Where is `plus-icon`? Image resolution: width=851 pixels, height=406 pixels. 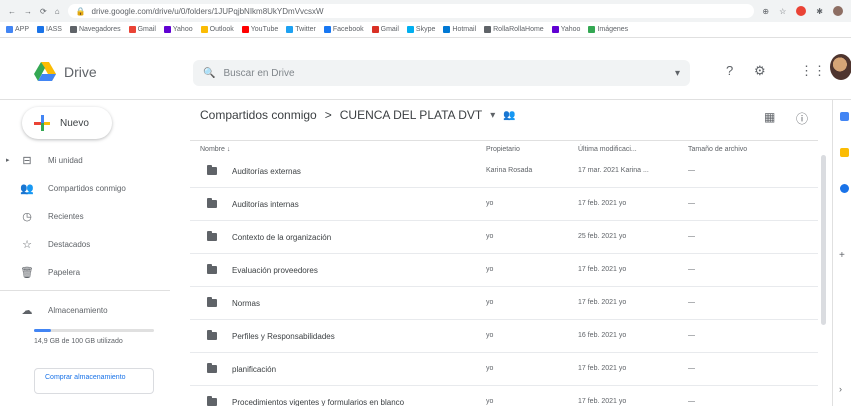 plus-icon is located at coordinates (42, 123).